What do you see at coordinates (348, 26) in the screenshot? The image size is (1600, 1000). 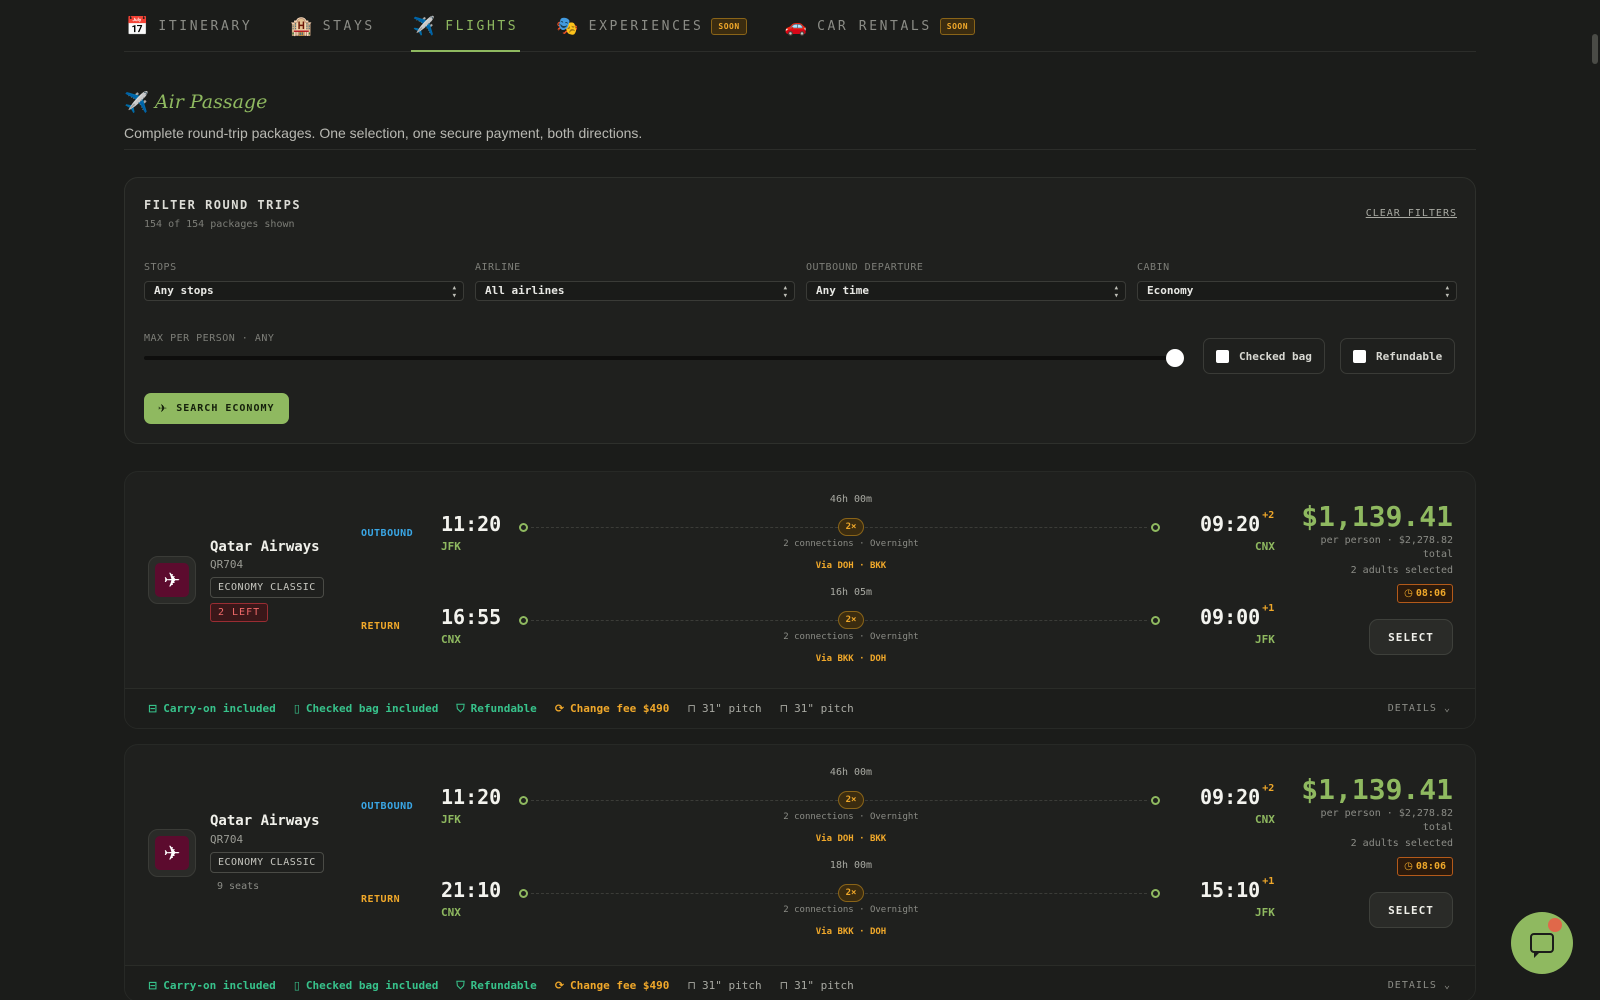 I see `tab-label: STAYS` at bounding box center [348, 26].